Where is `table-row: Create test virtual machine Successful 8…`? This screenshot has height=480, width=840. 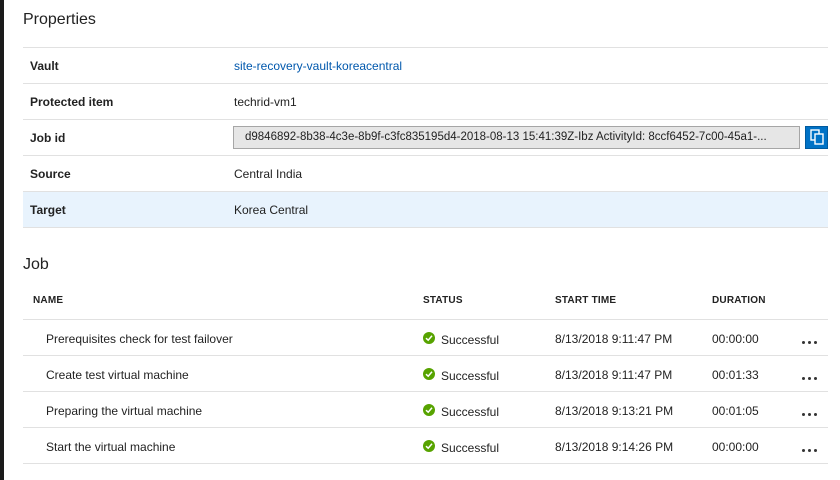 table-row: Create test virtual machine Successful 8… is located at coordinates (425, 374).